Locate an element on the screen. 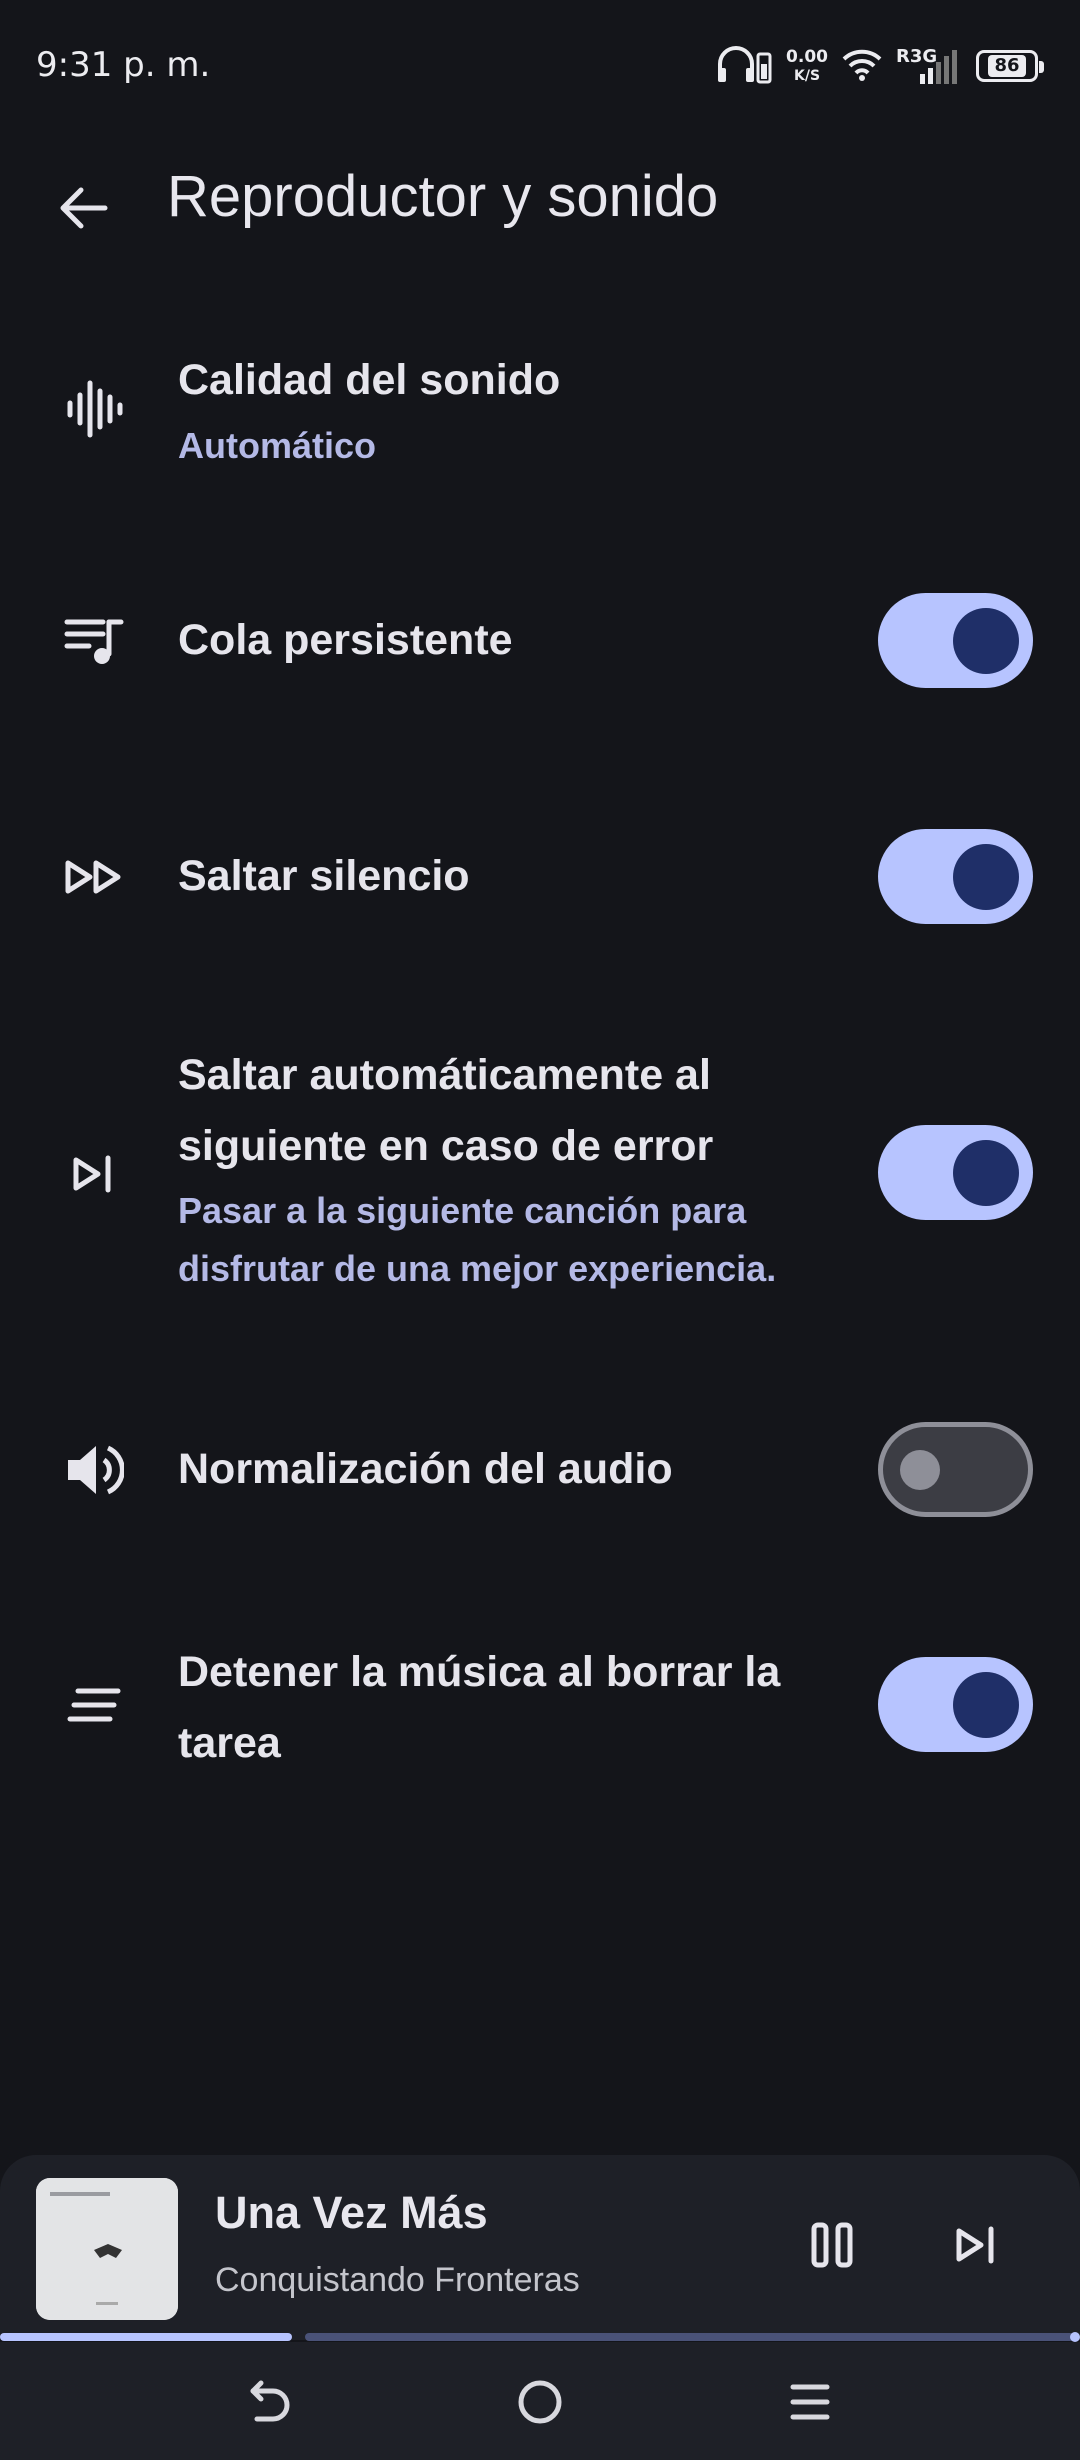 This screenshot has width=1080, height=2460. arrow-back-icon is located at coordinates (84, 208).